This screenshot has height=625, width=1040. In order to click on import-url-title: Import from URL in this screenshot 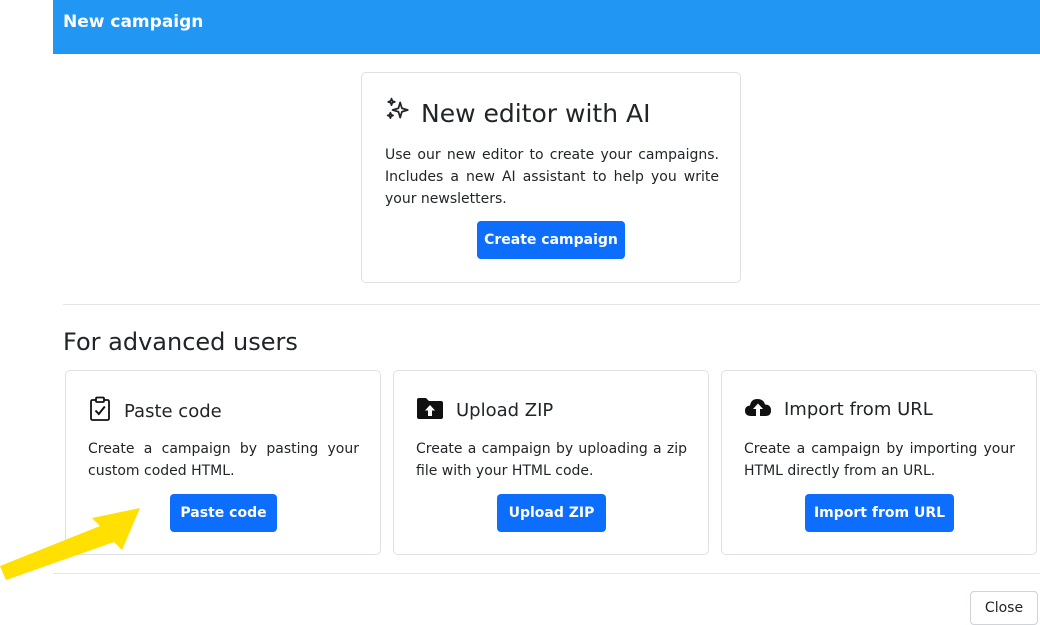, I will do `click(838, 409)`.